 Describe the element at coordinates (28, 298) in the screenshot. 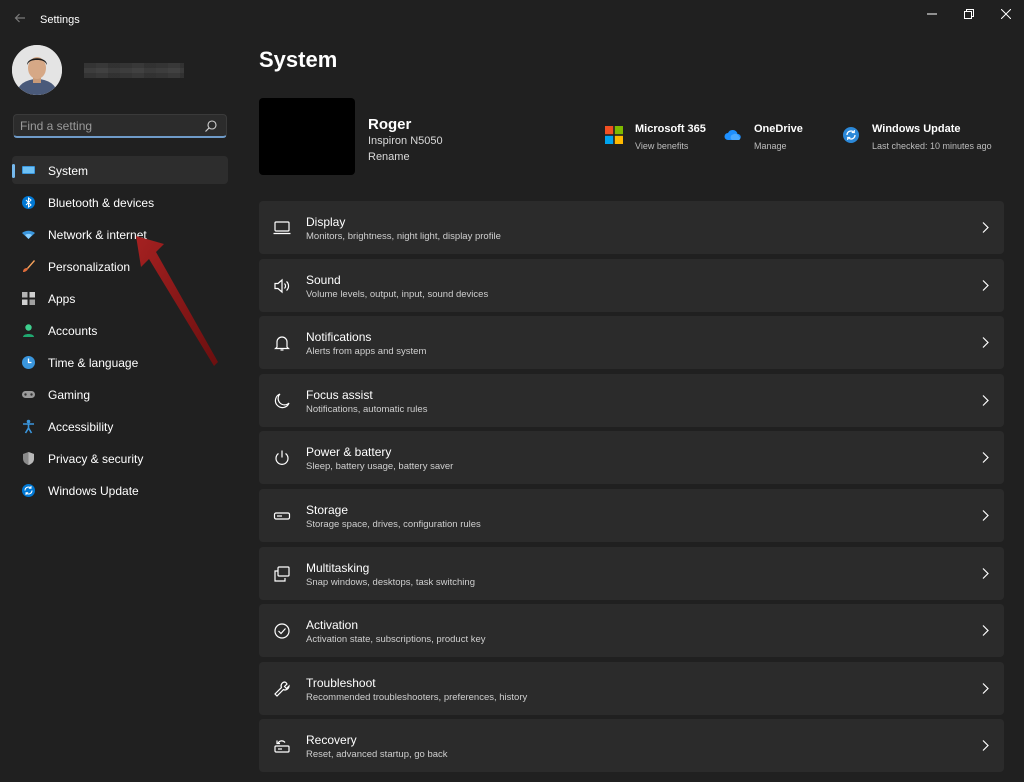

I see `apps-icon` at that location.